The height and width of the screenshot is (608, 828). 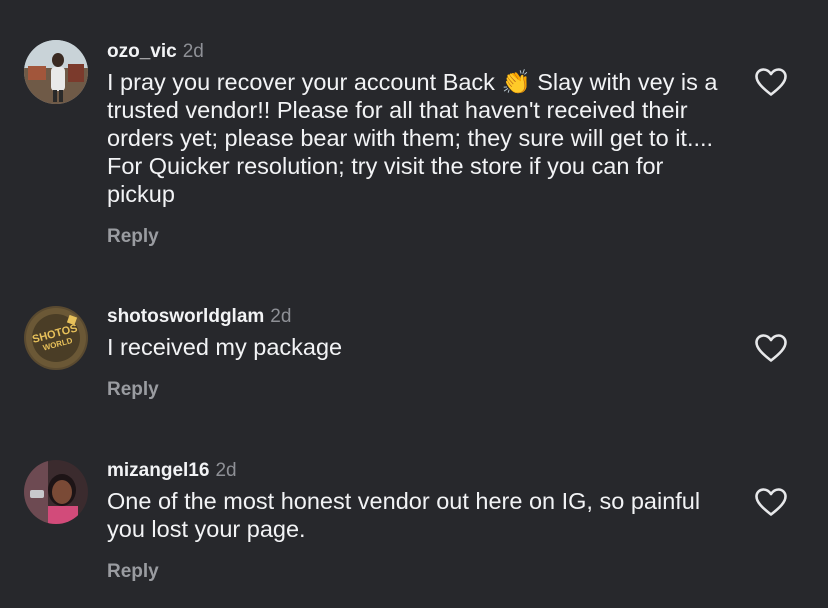 I want to click on avatar: SHOTOS WORLD, so click(x=56, y=338).